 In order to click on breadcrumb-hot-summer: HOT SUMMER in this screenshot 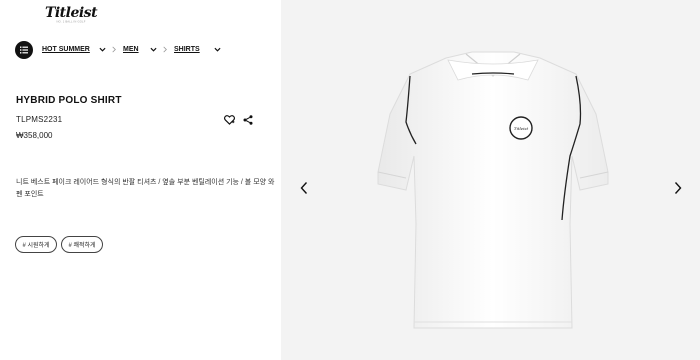, I will do `click(66, 49)`.